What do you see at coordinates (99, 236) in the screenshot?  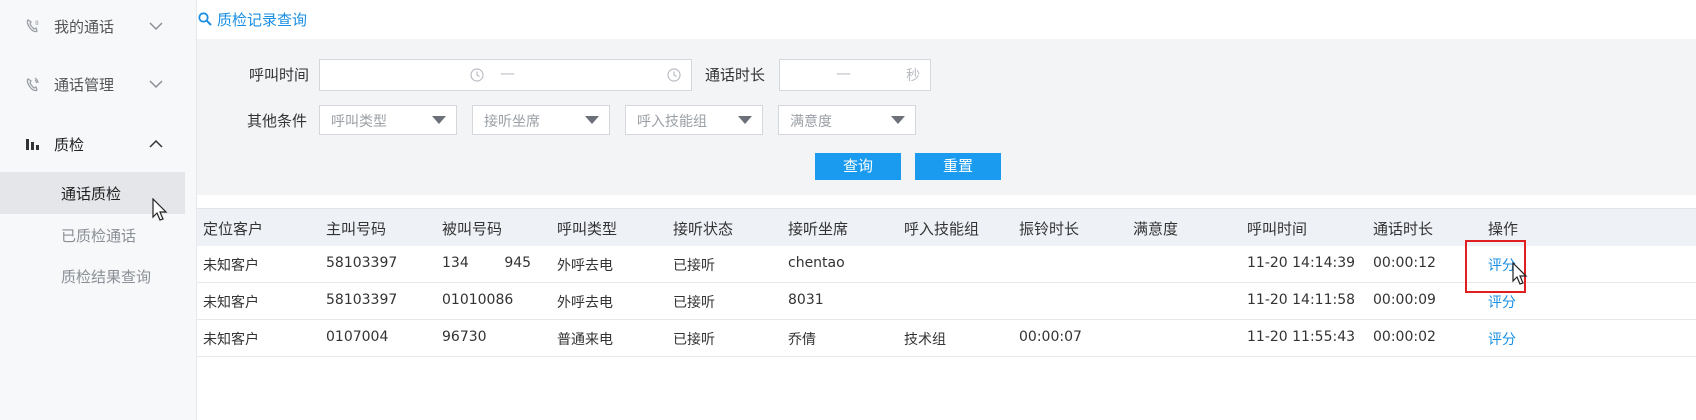 I see `sidebar-item-label: 已质检通话` at bounding box center [99, 236].